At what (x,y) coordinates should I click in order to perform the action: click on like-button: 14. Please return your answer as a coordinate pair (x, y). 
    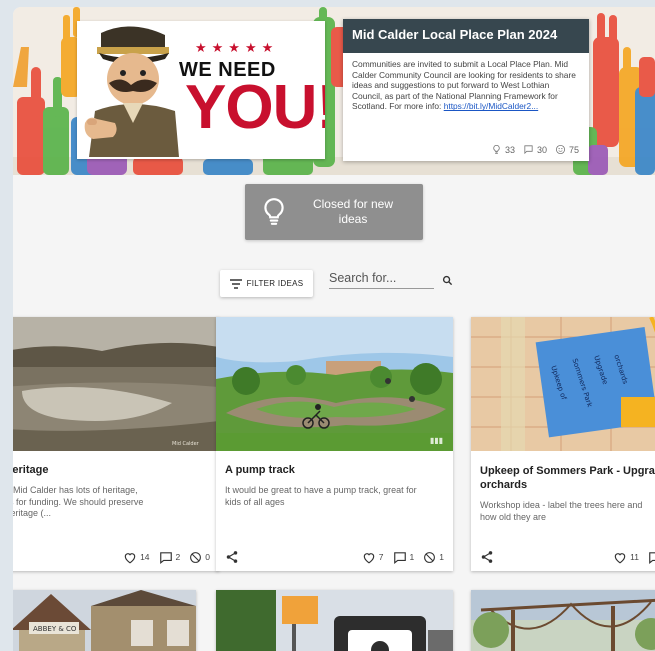
    Looking at the image, I should click on (136, 557).